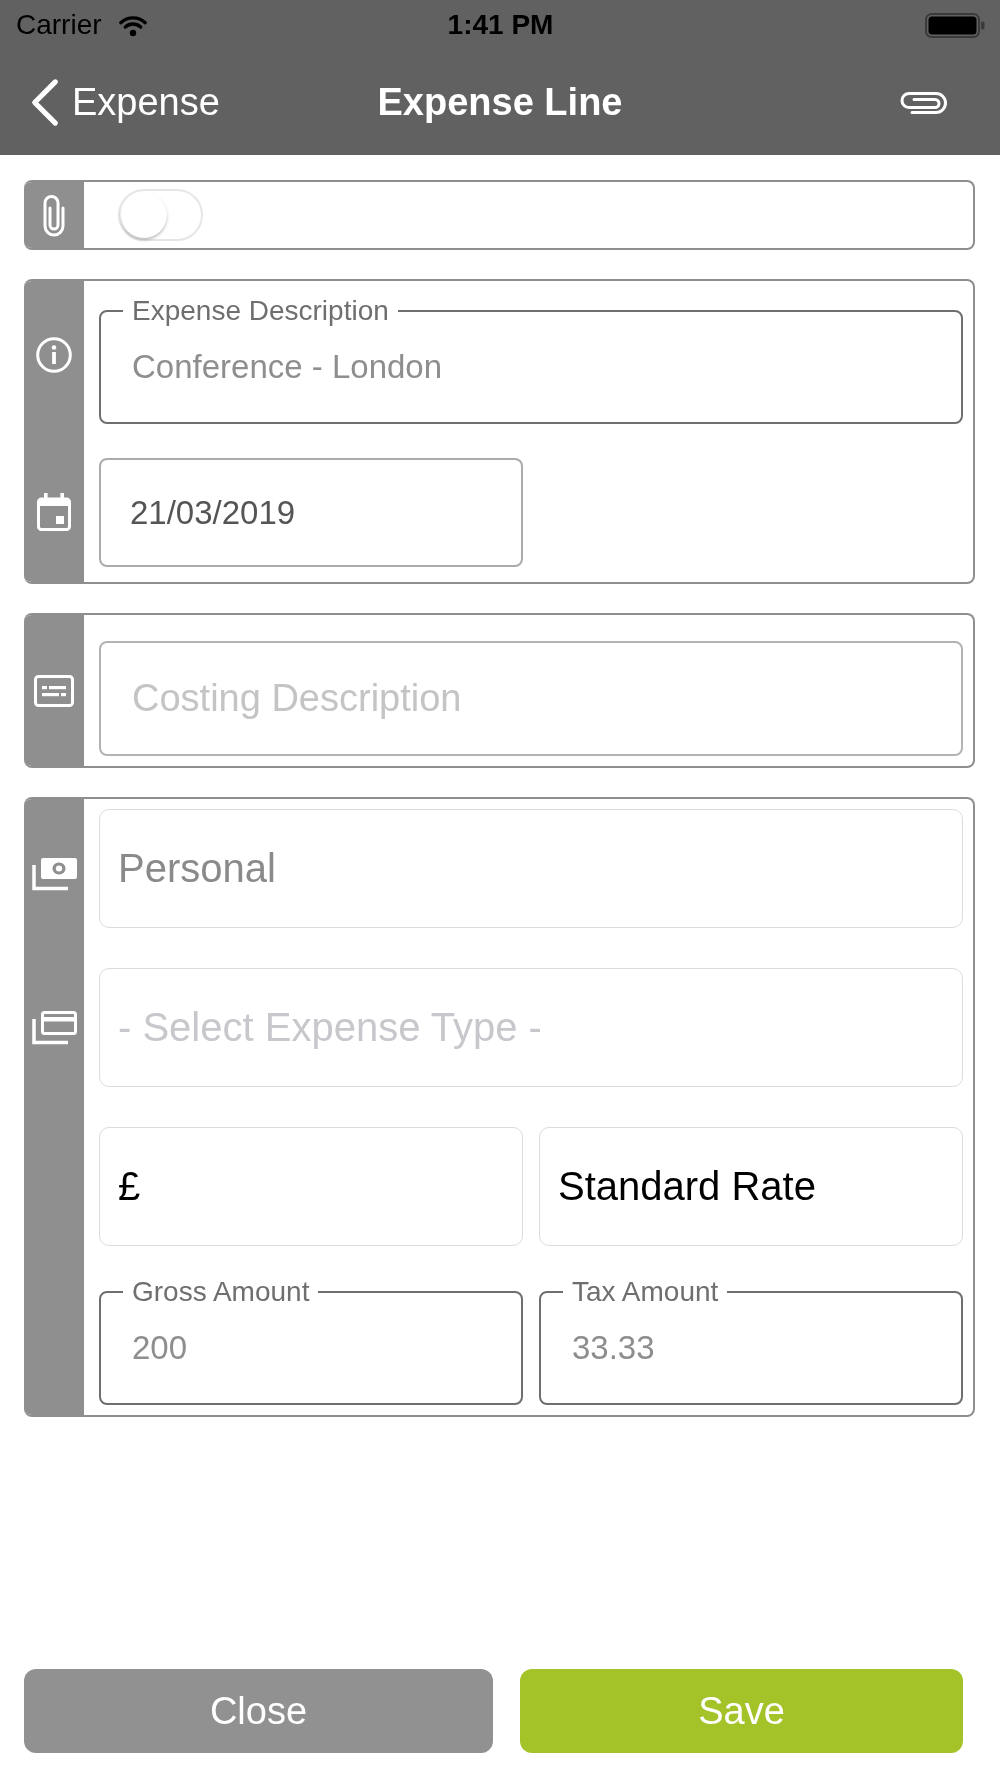 The image size is (1000, 1778). I want to click on field-label: Expense Description, so click(260, 311).